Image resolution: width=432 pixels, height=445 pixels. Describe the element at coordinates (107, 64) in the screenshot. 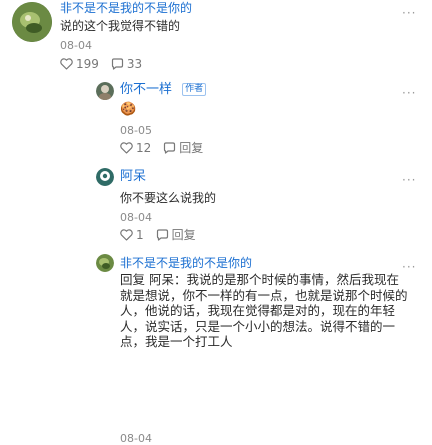

I see `comment-actions: 199 33` at that location.